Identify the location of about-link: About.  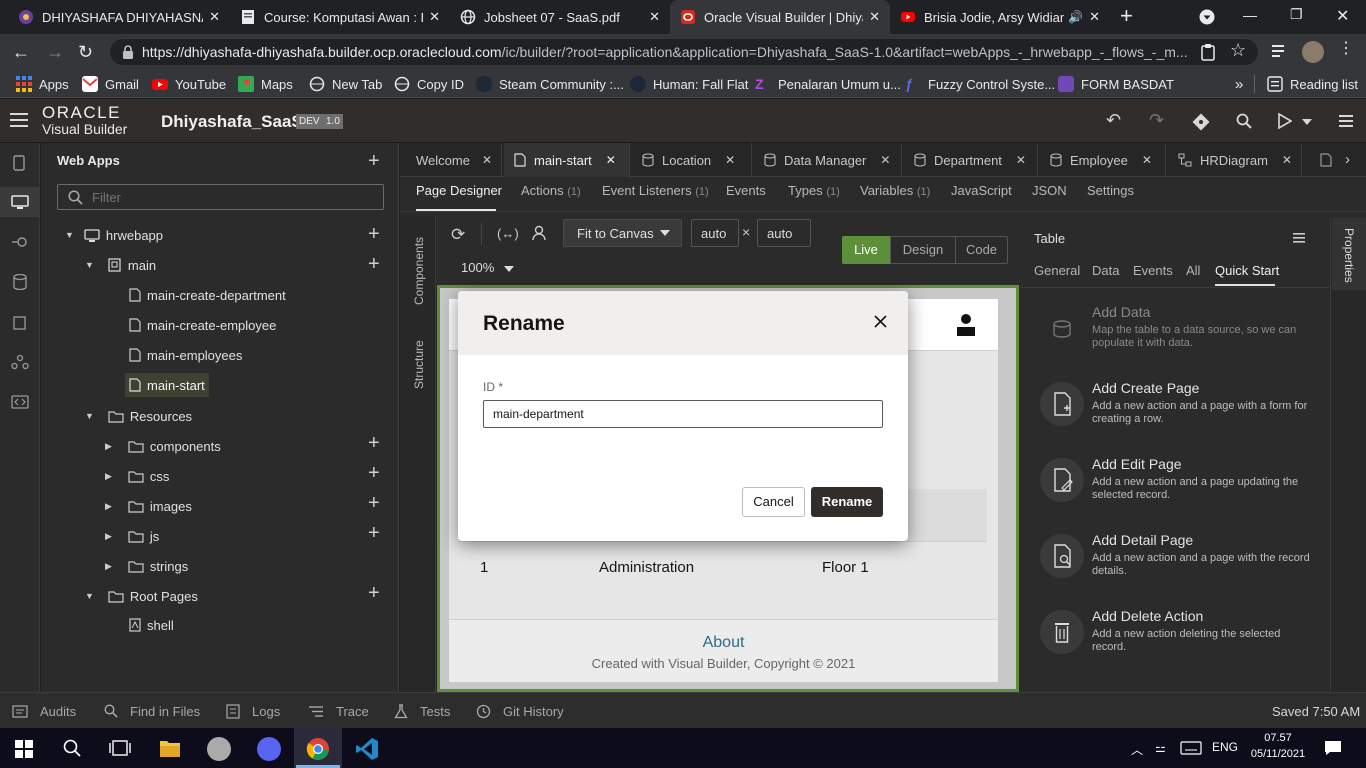
(723, 643).